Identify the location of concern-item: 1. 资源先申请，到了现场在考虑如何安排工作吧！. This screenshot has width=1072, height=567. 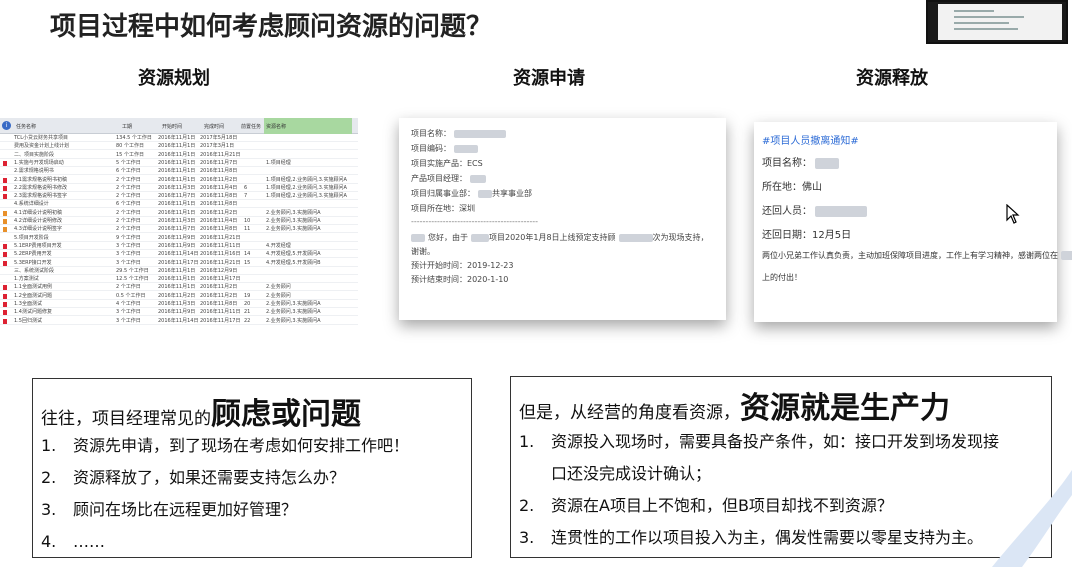
(225, 446).